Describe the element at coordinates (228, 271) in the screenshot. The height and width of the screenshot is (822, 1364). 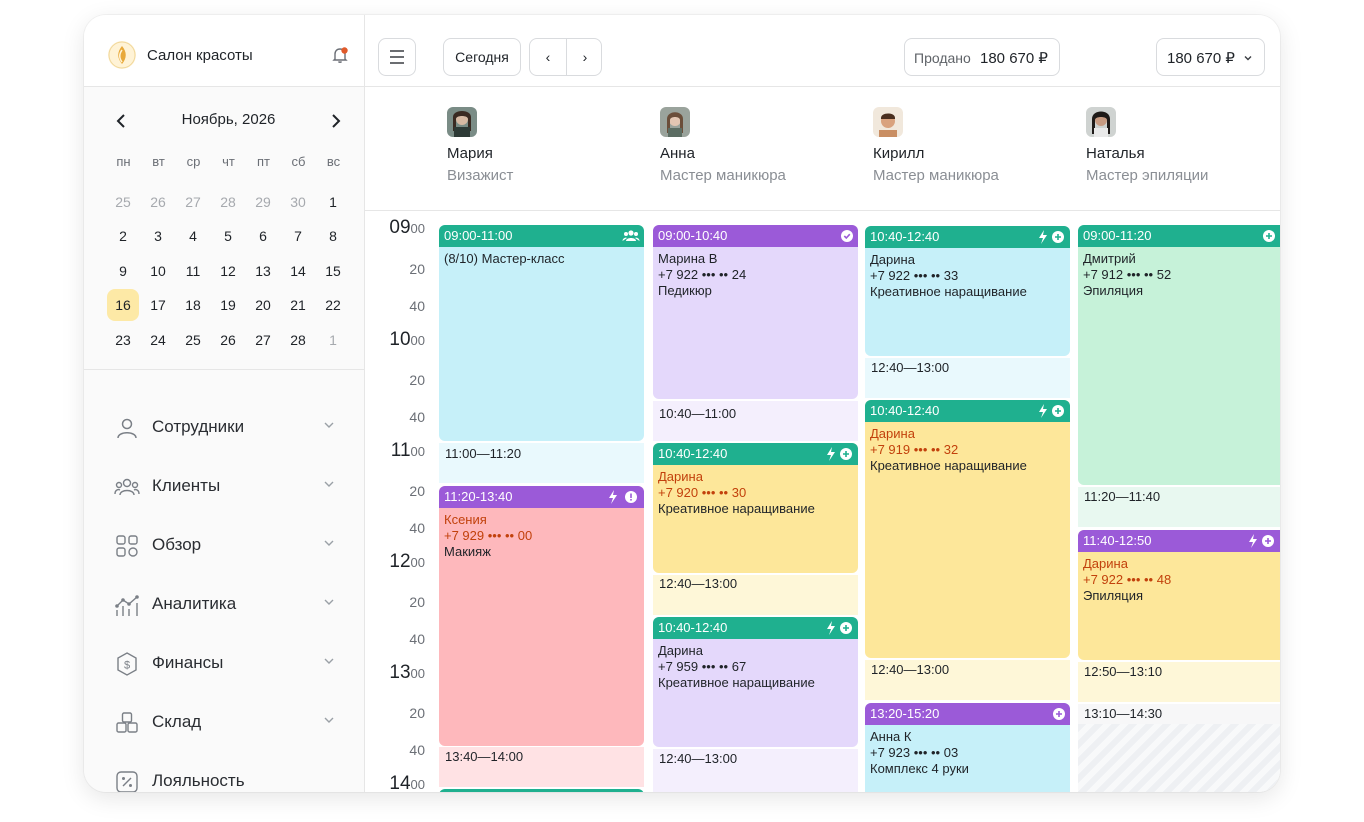
I see `calendar-day: 12` at that location.